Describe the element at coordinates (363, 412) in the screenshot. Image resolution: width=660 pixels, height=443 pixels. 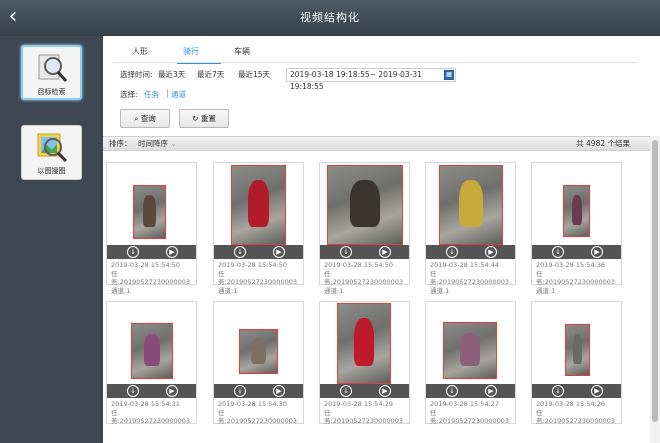
I see `card-info: 2019-03-28 15:54:29 任务:20190527230000003` at that location.